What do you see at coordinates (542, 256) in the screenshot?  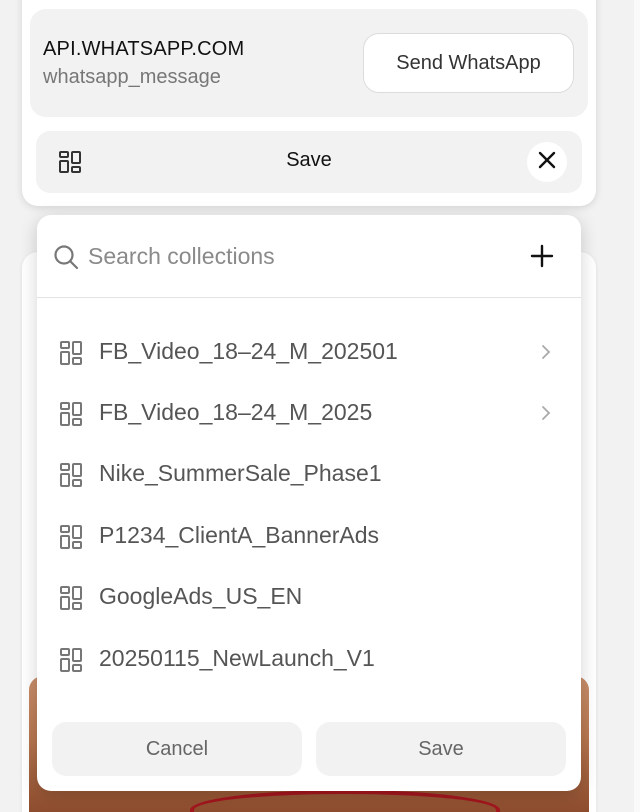 I see `add-collection-button` at bounding box center [542, 256].